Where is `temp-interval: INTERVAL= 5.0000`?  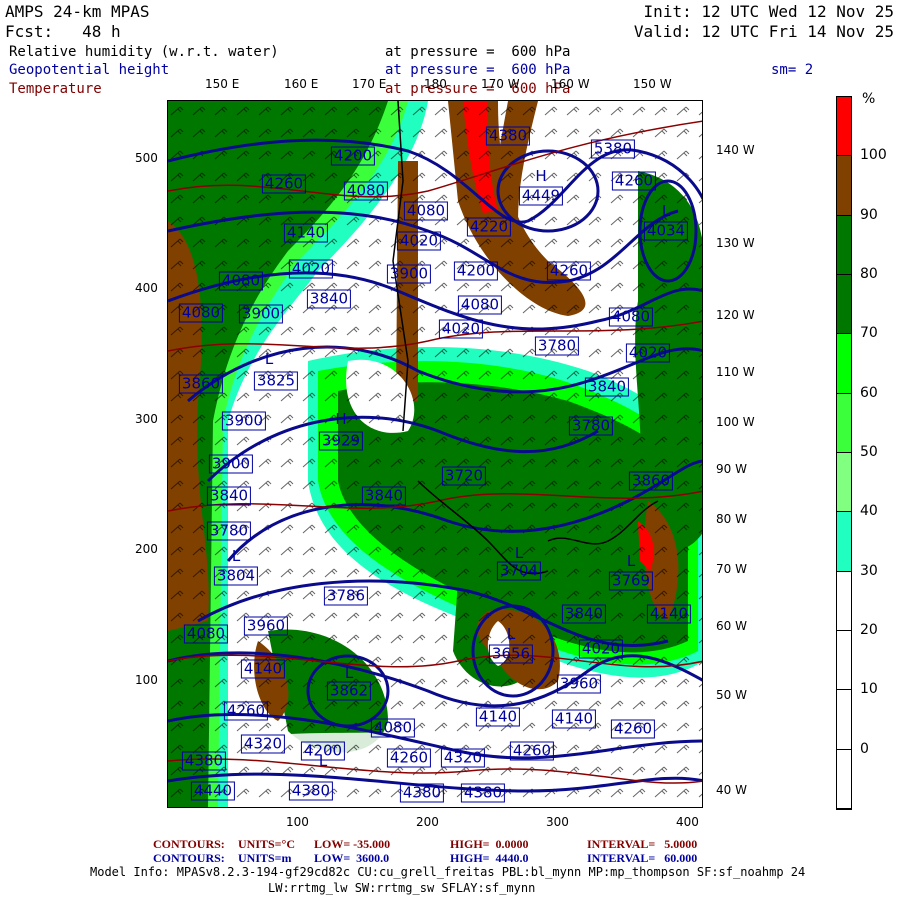
temp-interval: INTERVAL= 5.0000 is located at coordinates (642, 844).